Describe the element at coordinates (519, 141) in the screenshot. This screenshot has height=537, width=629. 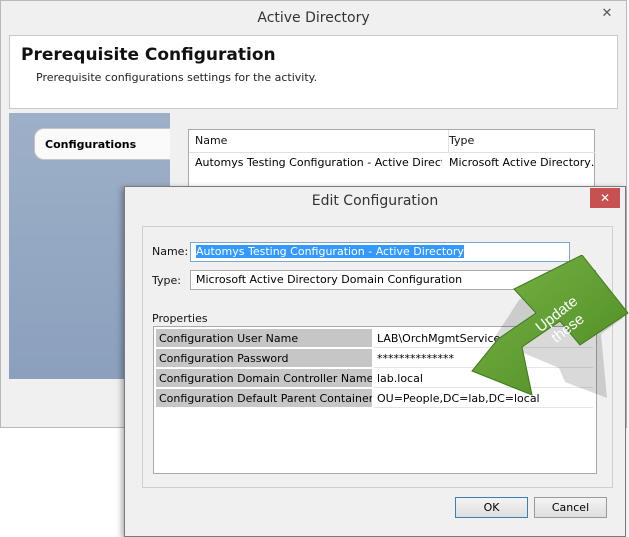
I see `column-header-type: Type` at that location.